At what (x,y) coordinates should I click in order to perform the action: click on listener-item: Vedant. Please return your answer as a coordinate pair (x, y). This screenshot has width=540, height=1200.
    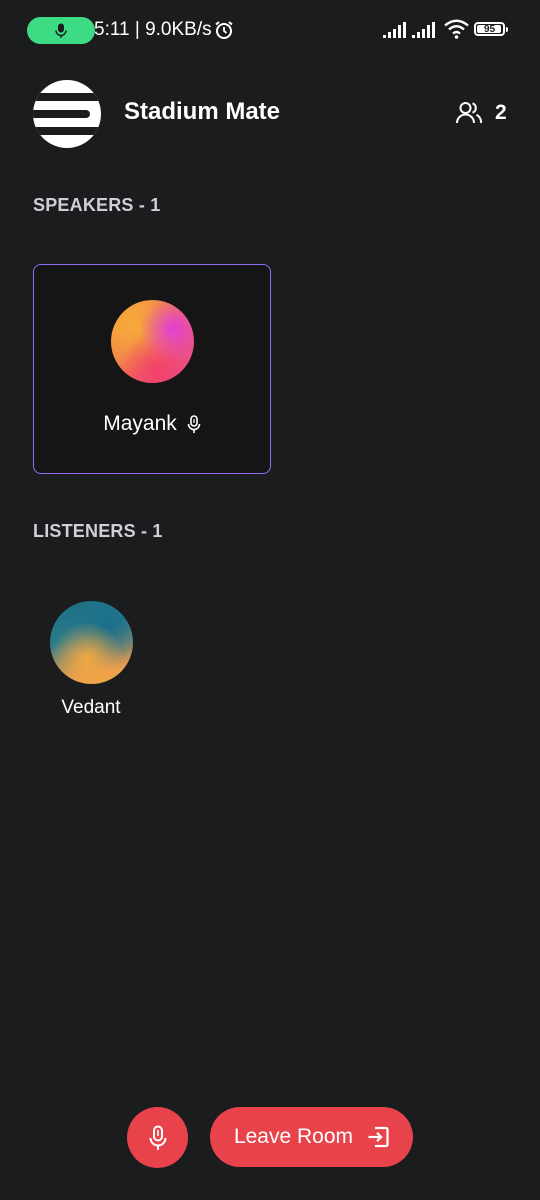
    Looking at the image, I should click on (91, 660).